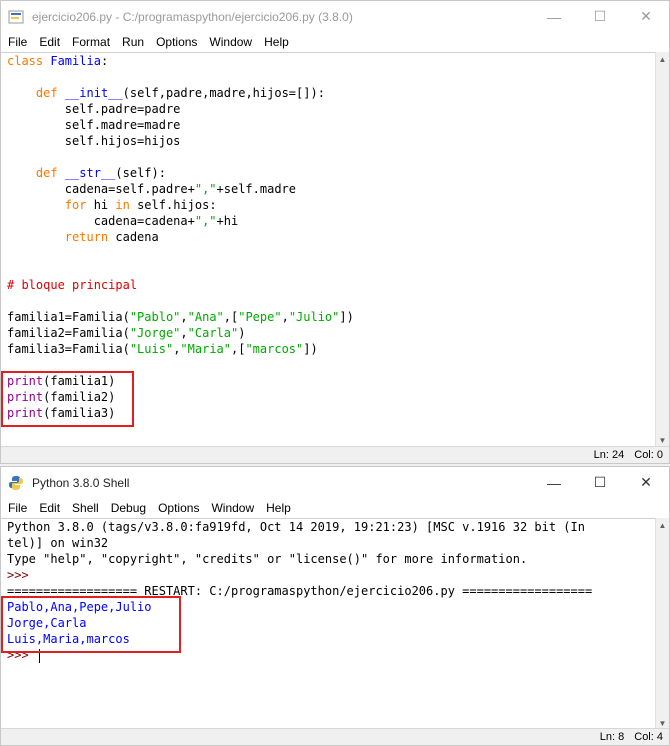 This screenshot has width=670, height=746. What do you see at coordinates (274, 349) in the screenshot?
I see `code-token: "marcos"` at bounding box center [274, 349].